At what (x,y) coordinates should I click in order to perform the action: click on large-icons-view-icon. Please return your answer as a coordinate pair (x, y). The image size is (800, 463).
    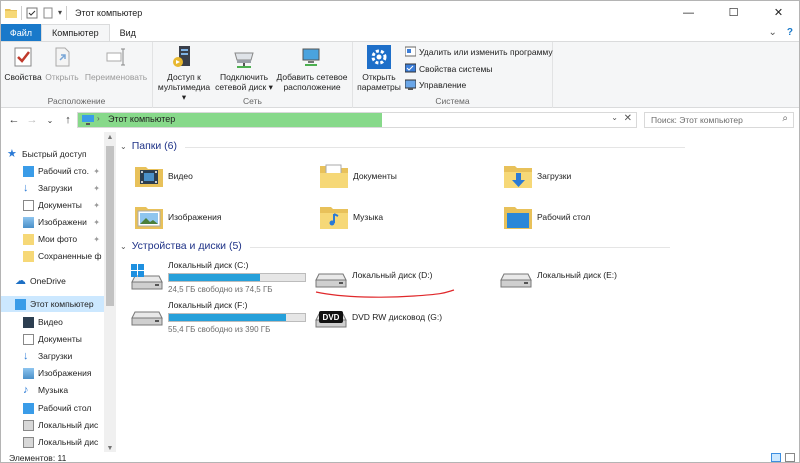
    Looking at the image, I should click on (790, 457).